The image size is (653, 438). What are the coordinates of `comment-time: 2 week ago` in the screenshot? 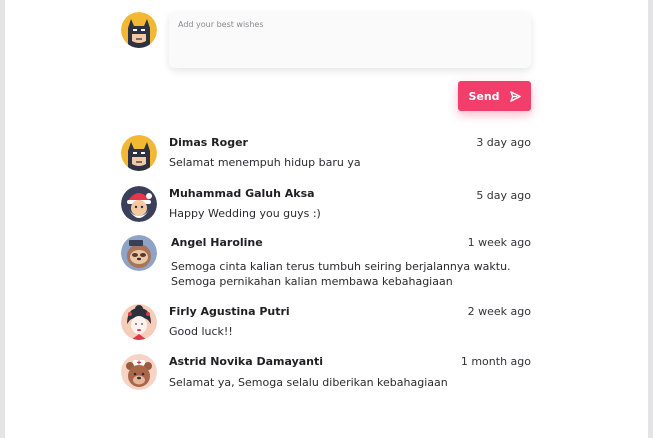 It's located at (499, 311).